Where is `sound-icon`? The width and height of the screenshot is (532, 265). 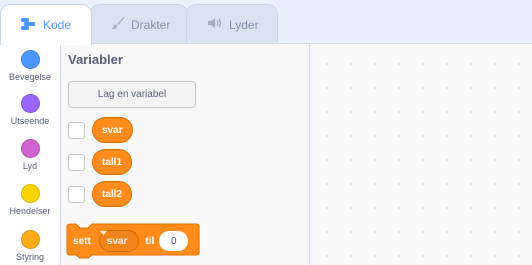 sound-icon is located at coordinates (215, 24).